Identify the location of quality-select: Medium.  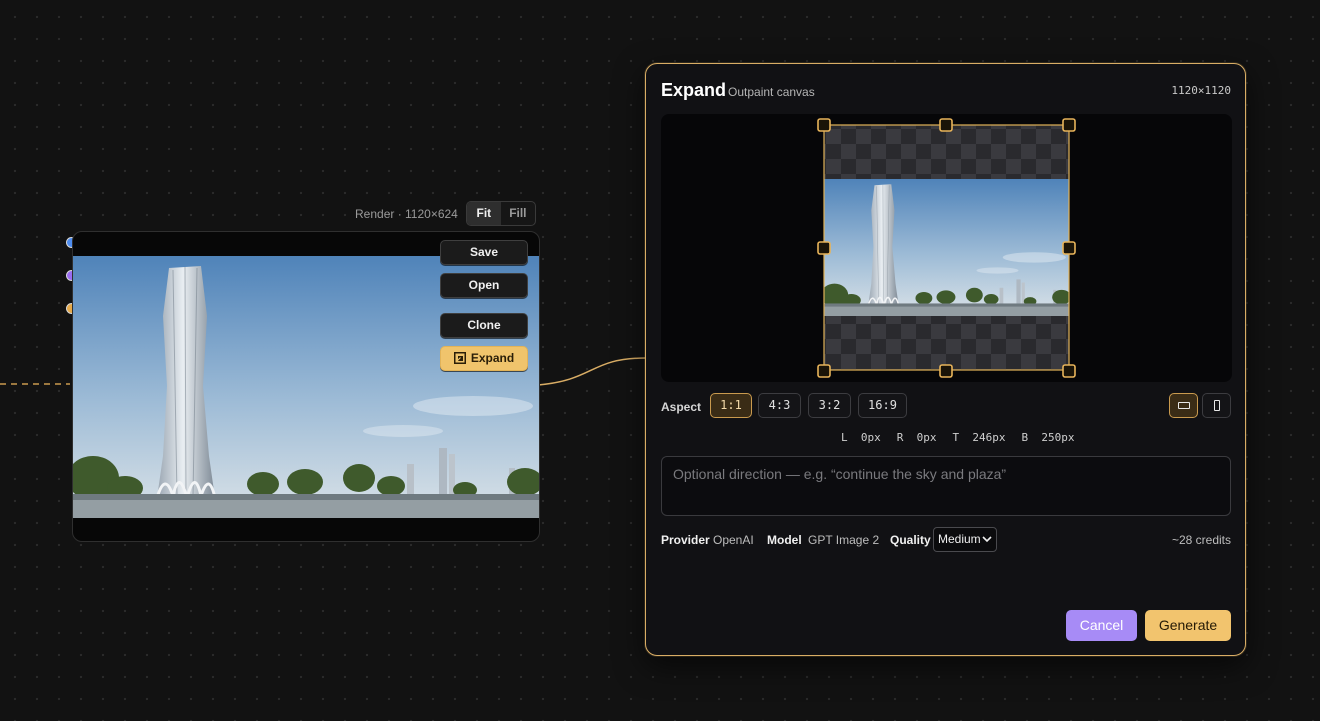
(965, 539).